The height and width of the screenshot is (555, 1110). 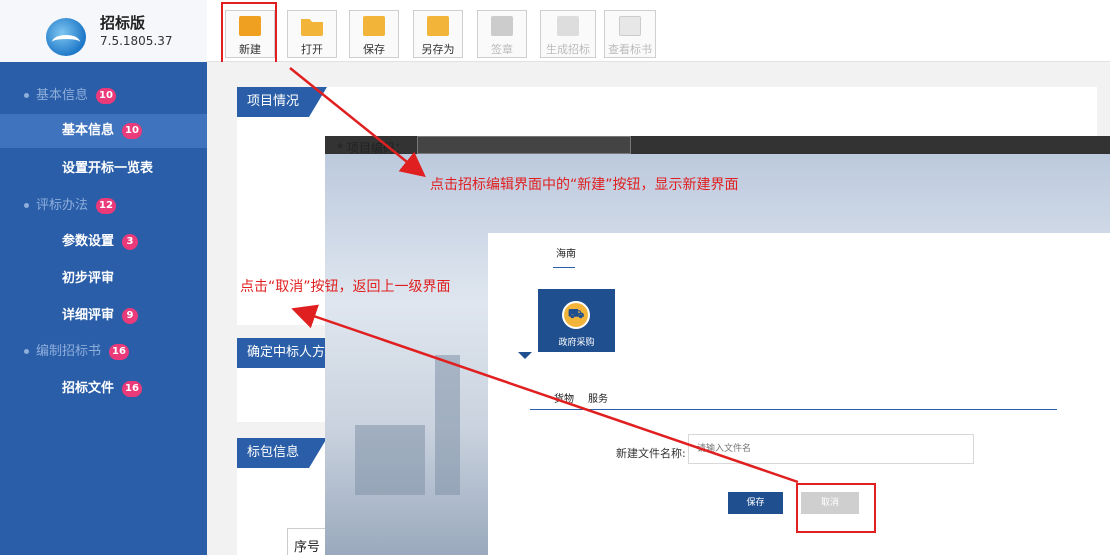 I want to click on sidebar-item-prelim: 初步评审, so click(x=103, y=279).